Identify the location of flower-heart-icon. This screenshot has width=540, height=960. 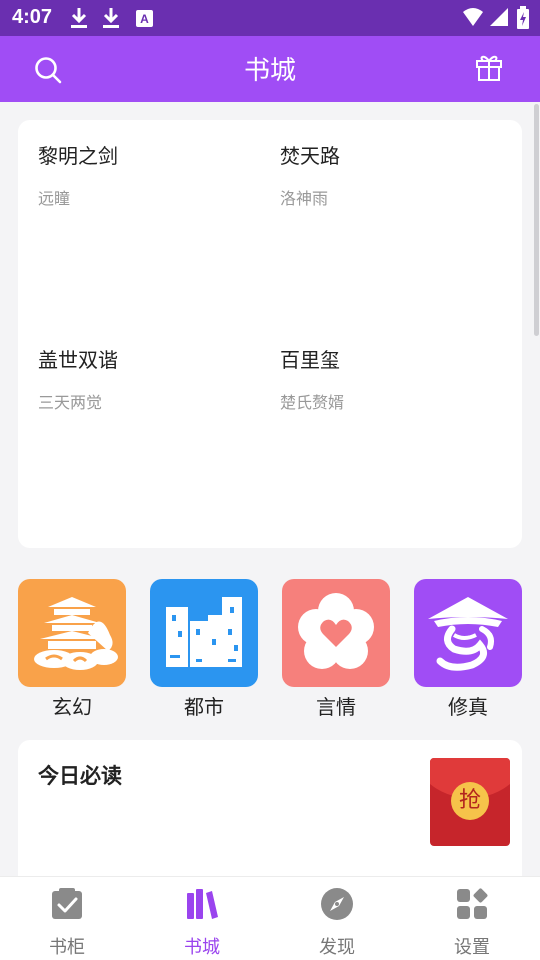
(336, 633).